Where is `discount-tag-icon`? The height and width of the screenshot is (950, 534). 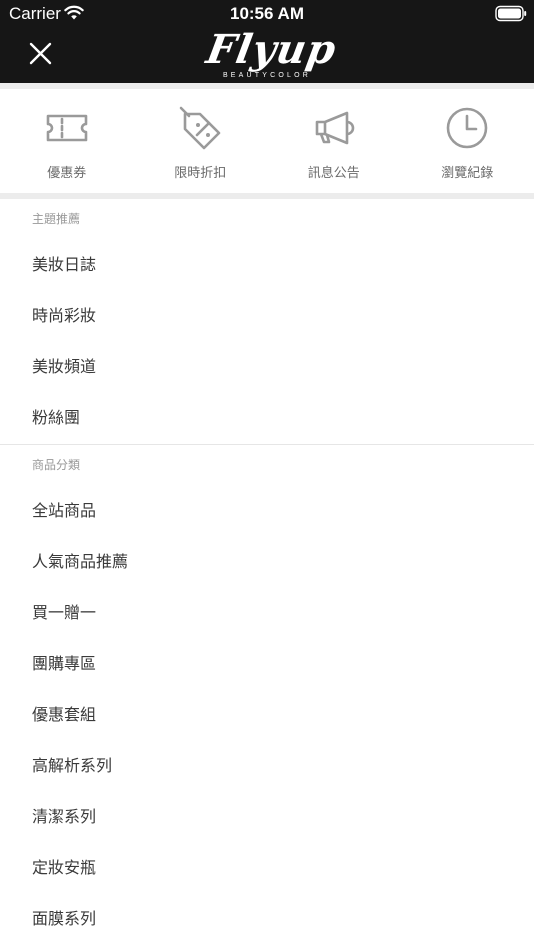
discount-tag-icon is located at coordinates (200, 128).